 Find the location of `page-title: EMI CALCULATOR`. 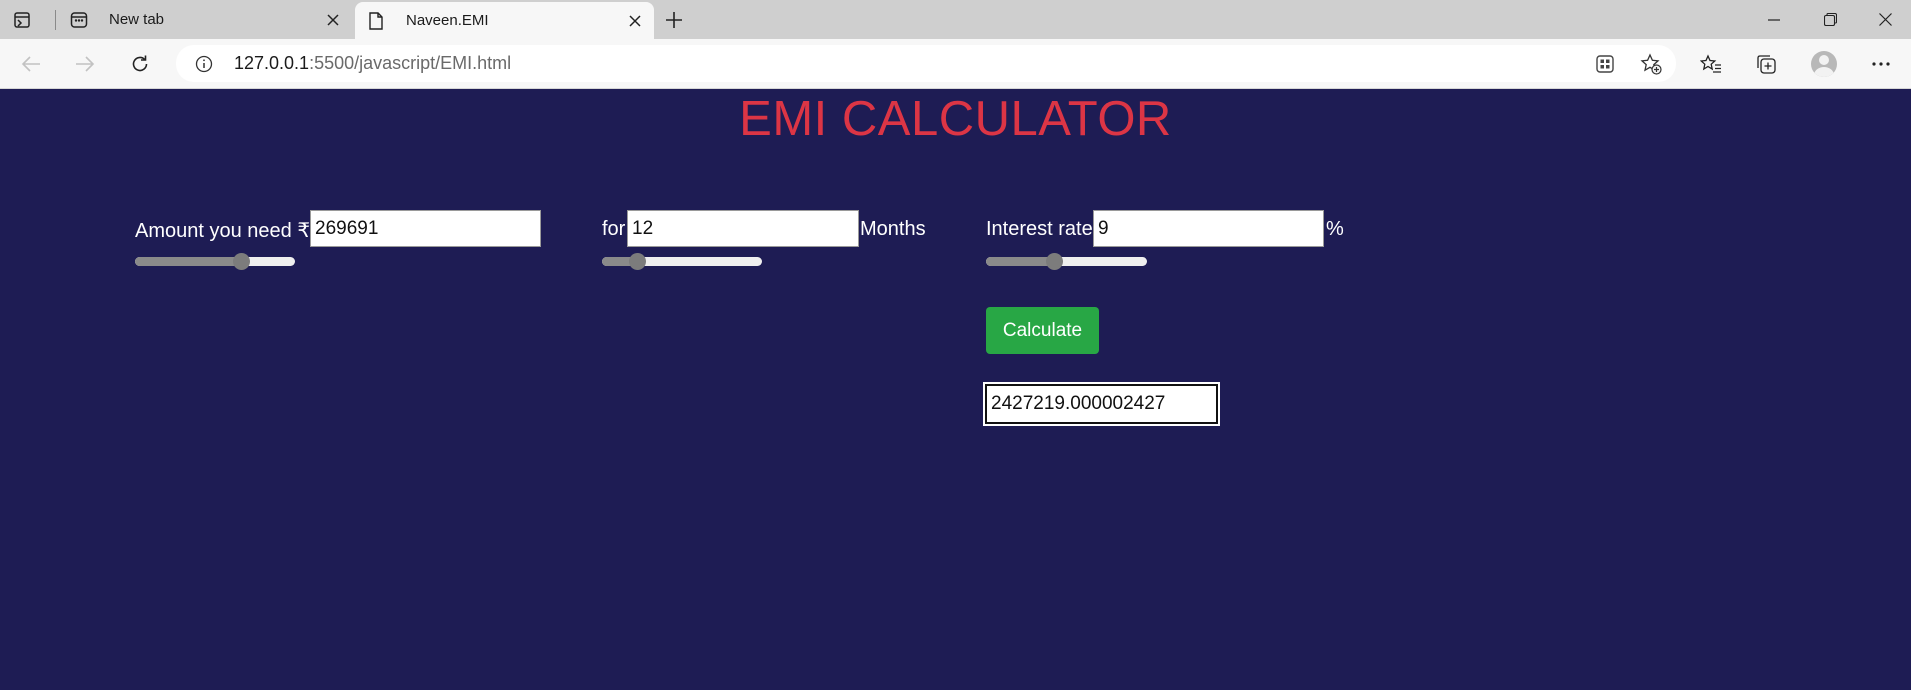

page-title: EMI CALCULATOR is located at coordinates (955, 119).